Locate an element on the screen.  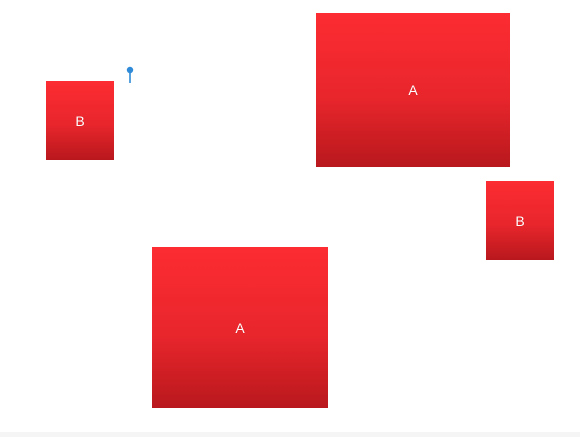
box-a-bottom: A is located at coordinates (240, 327).